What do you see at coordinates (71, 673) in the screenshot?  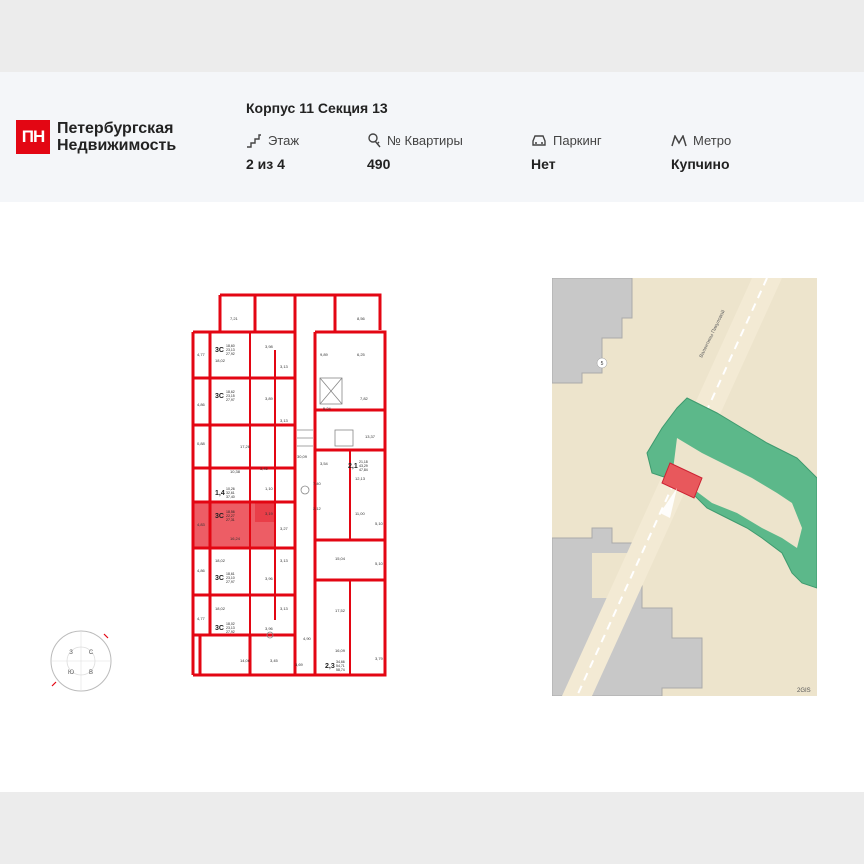 I see `compass-s: Ю` at bounding box center [71, 673].